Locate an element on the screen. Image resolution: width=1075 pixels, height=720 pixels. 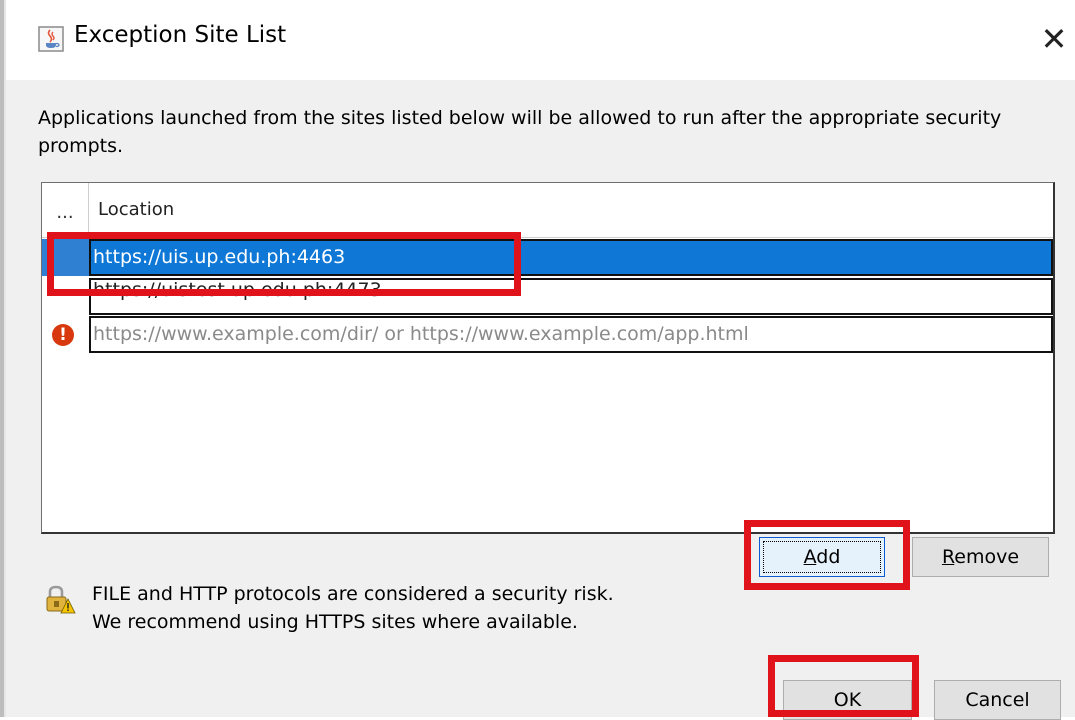
annotation-highlight-ok is located at coordinates (843, 686).